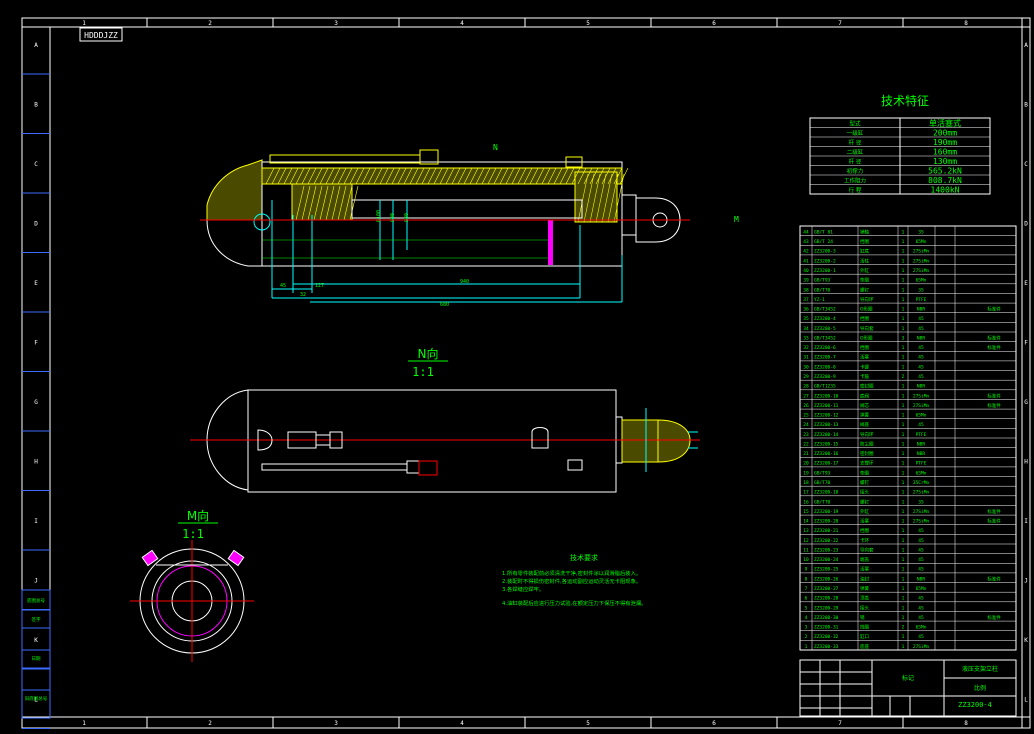 This screenshot has height=734, width=1034. Describe the element at coordinates (866, 588) in the screenshot. I see `bom-row: 7 ZZ3200-27 弹簧 1 65Mn` at that location.